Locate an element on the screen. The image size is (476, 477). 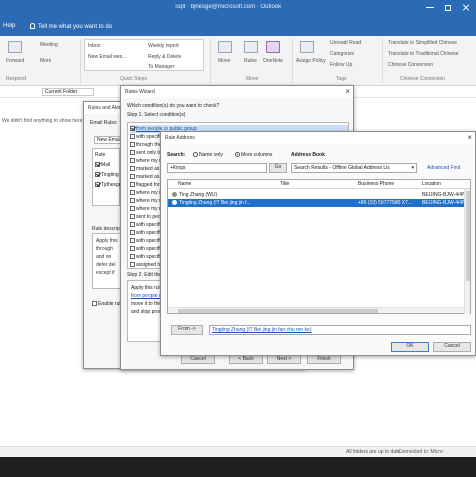
table-row: Ting Zhang (WU) BEIJING-BJW-4/4N is located at coordinates (319, 195).